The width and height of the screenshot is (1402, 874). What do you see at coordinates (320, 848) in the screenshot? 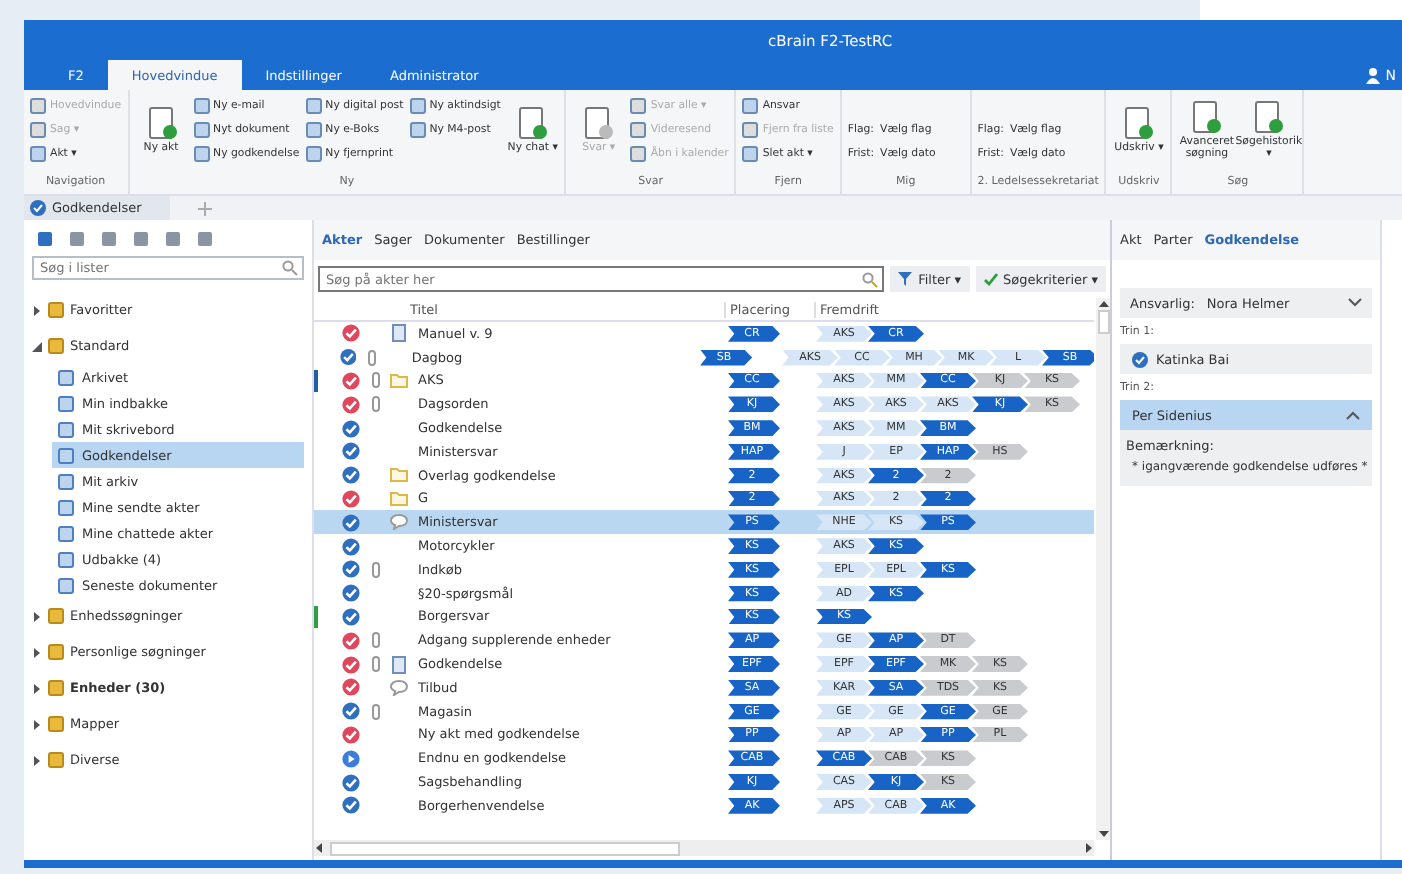
I see `scroll-left-icon` at bounding box center [320, 848].